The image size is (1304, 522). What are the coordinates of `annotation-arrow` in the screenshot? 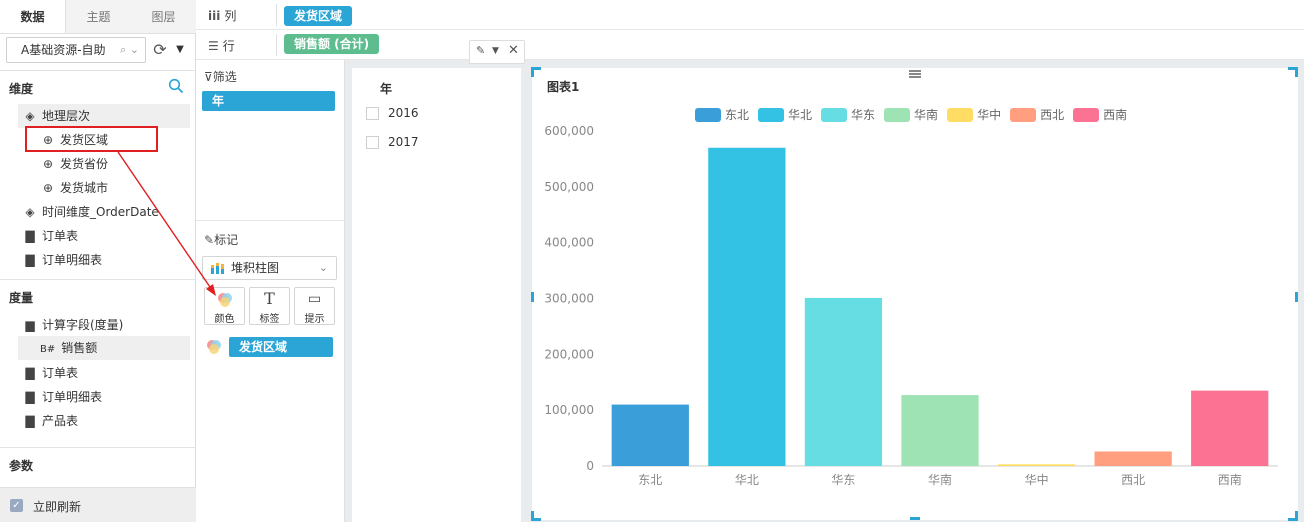 It's located at (166, 223).